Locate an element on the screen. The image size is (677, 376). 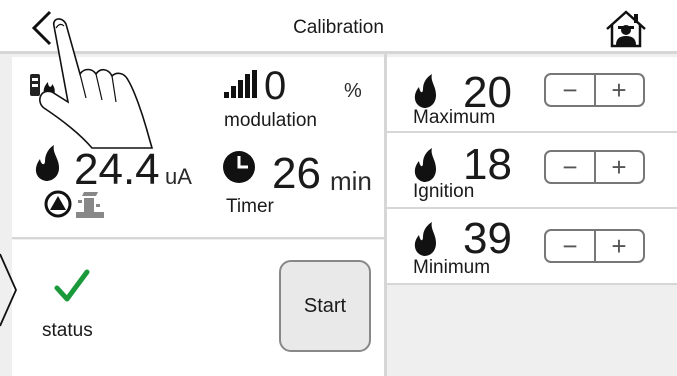
modulation-unit: % is located at coordinates (353, 91).